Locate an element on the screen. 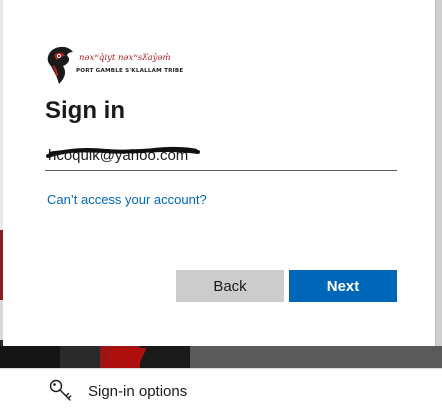 The image size is (442, 415). page-title: Sign in is located at coordinates (85, 110).